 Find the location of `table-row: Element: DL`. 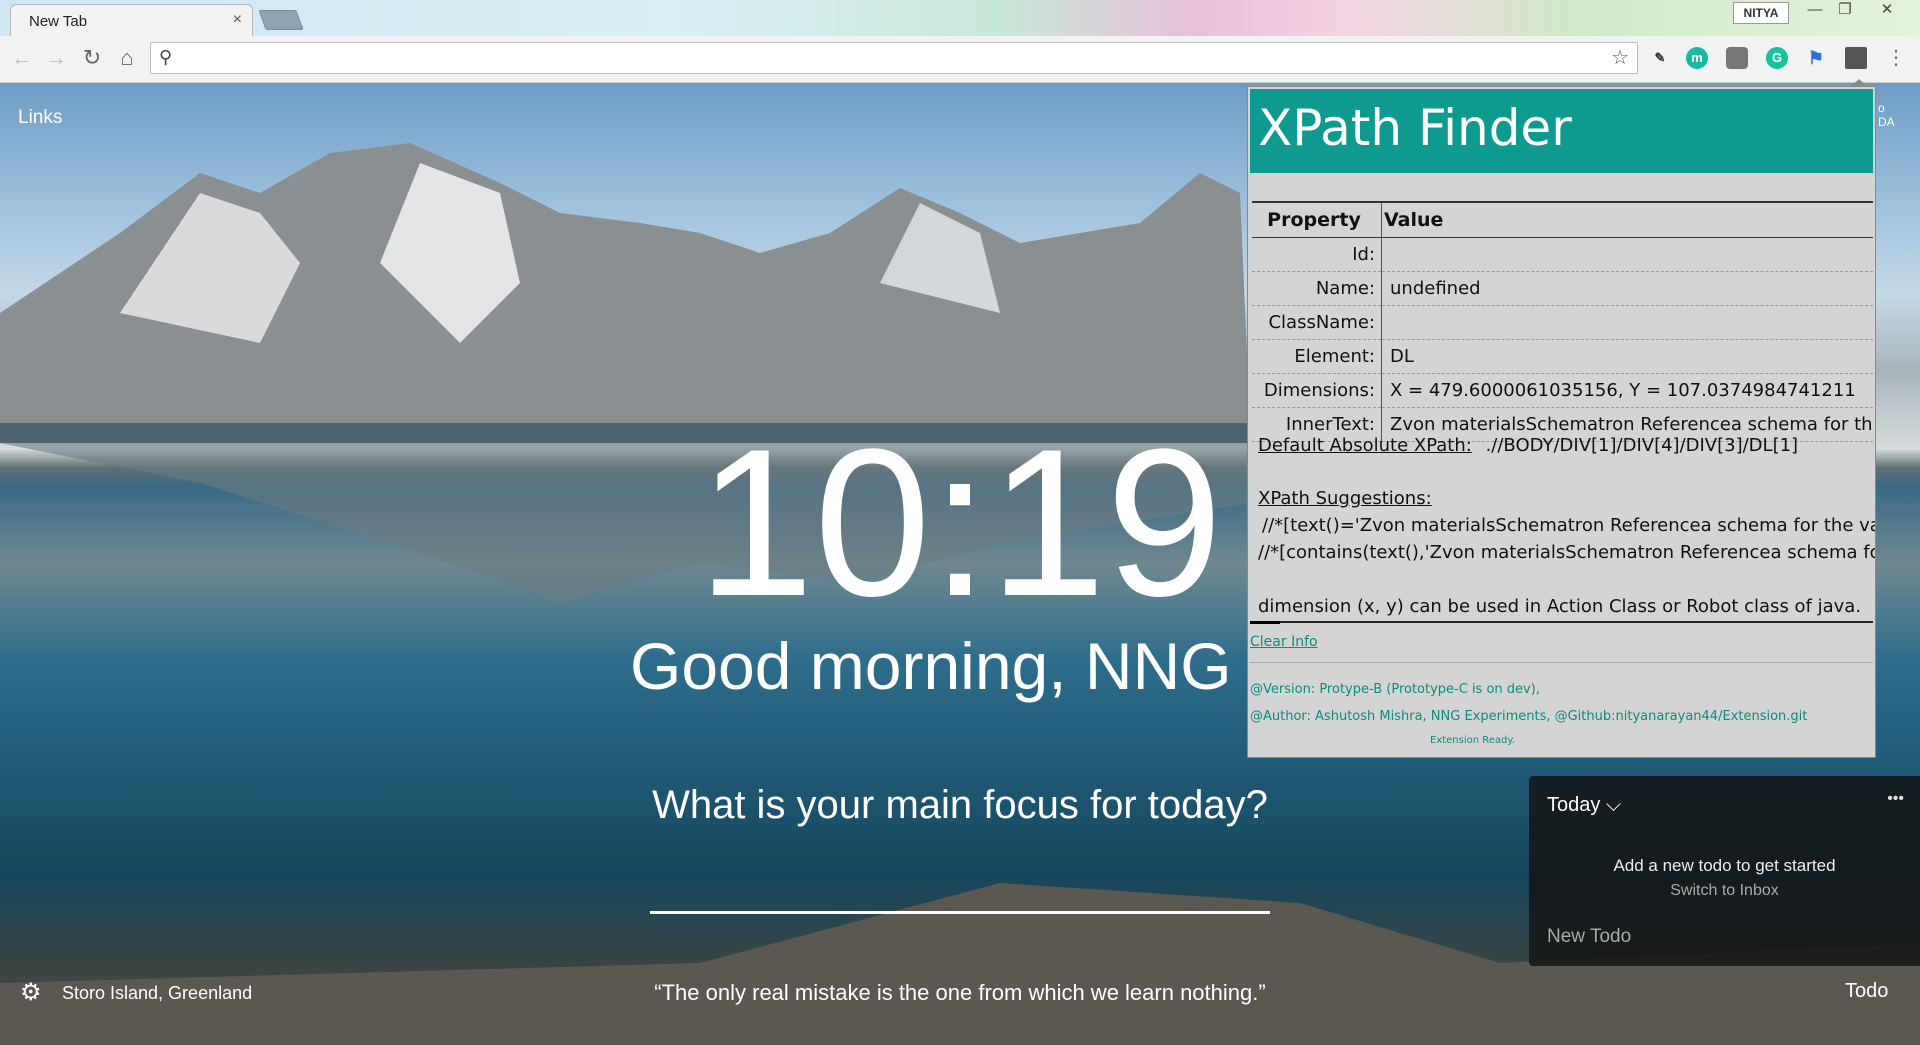

table-row: Element: DL is located at coordinates (1562, 356).